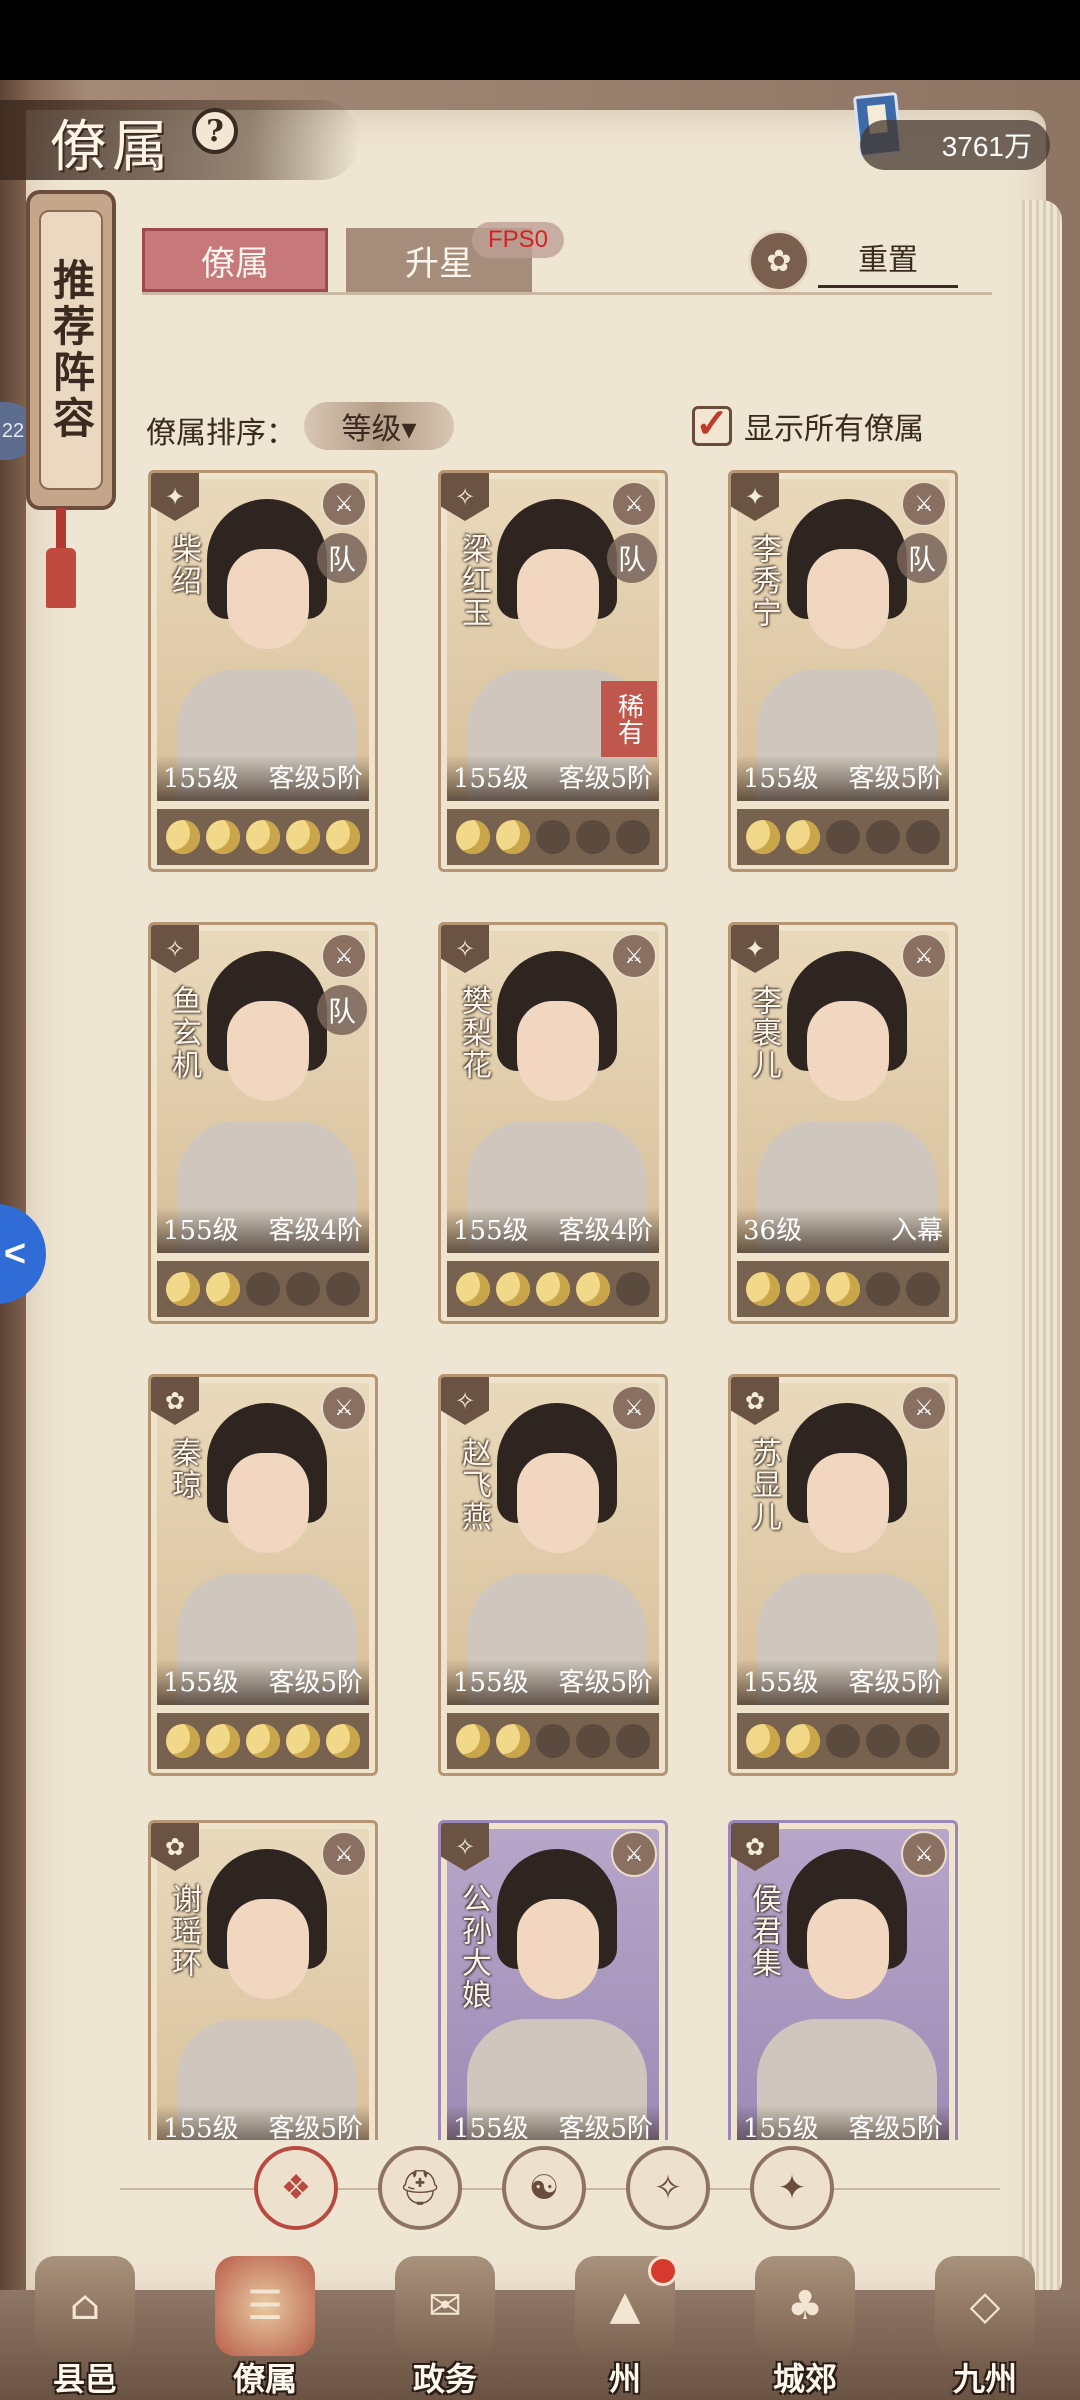 Image resolution: width=1080 pixels, height=2400 pixels. I want to click on subordinate-card: ✦ ⚔ 李裹儿 36级 入幕, so click(843, 1123).